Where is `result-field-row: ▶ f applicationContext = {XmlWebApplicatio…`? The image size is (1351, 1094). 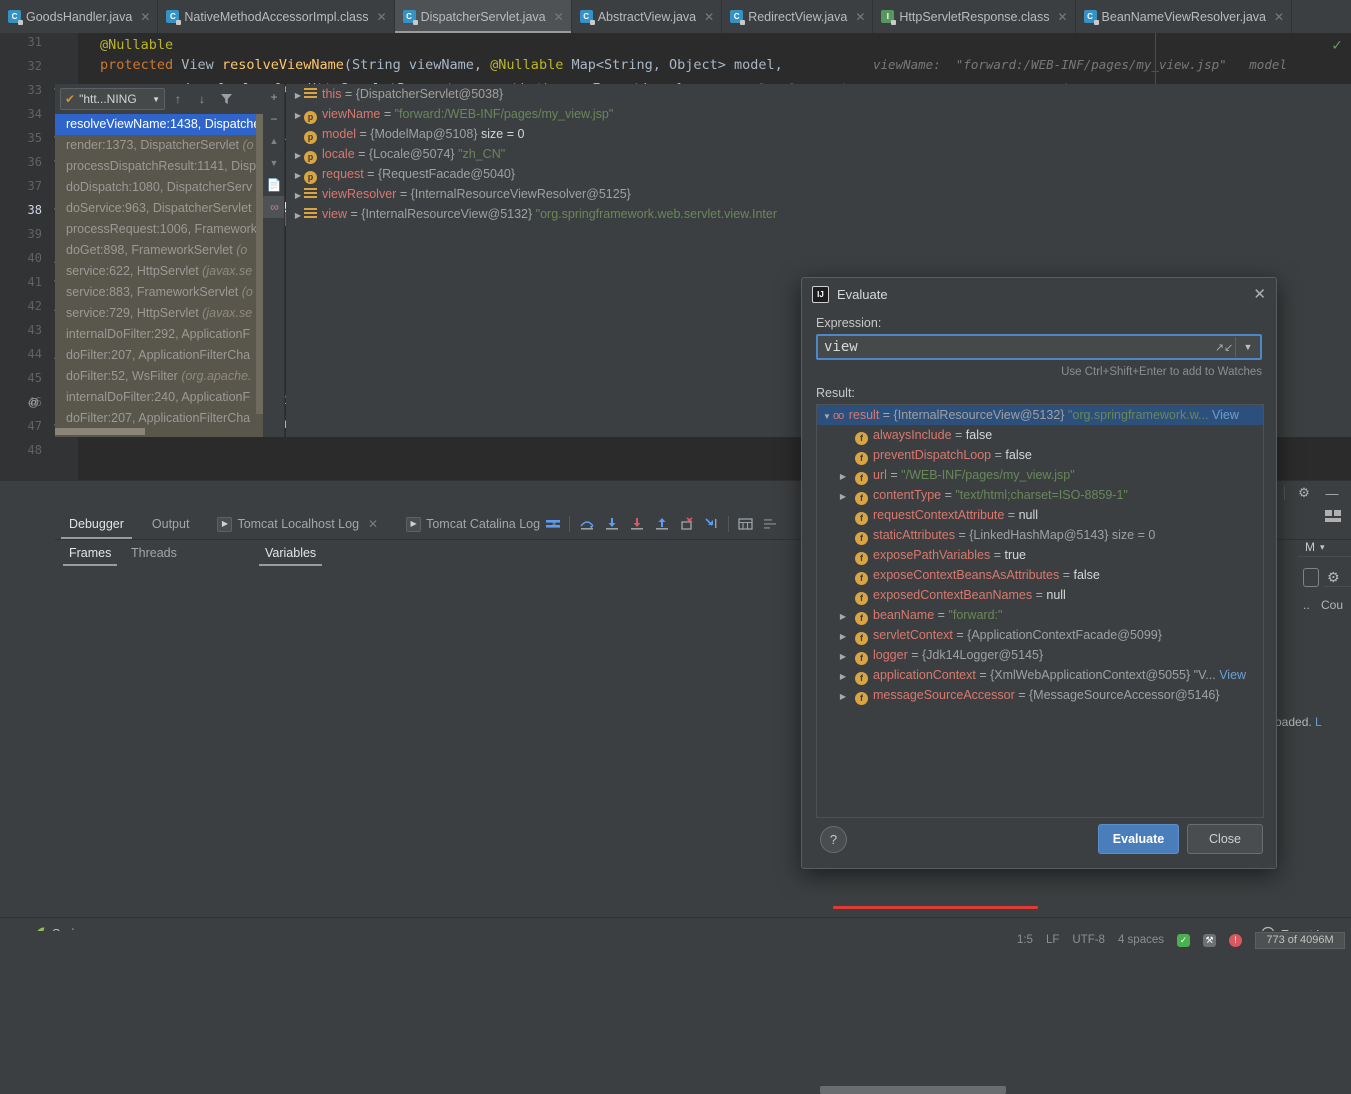 result-field-row: ▶ f applicationContext = {XmlWebApplicatio… is located at coordinates (1040, 675).